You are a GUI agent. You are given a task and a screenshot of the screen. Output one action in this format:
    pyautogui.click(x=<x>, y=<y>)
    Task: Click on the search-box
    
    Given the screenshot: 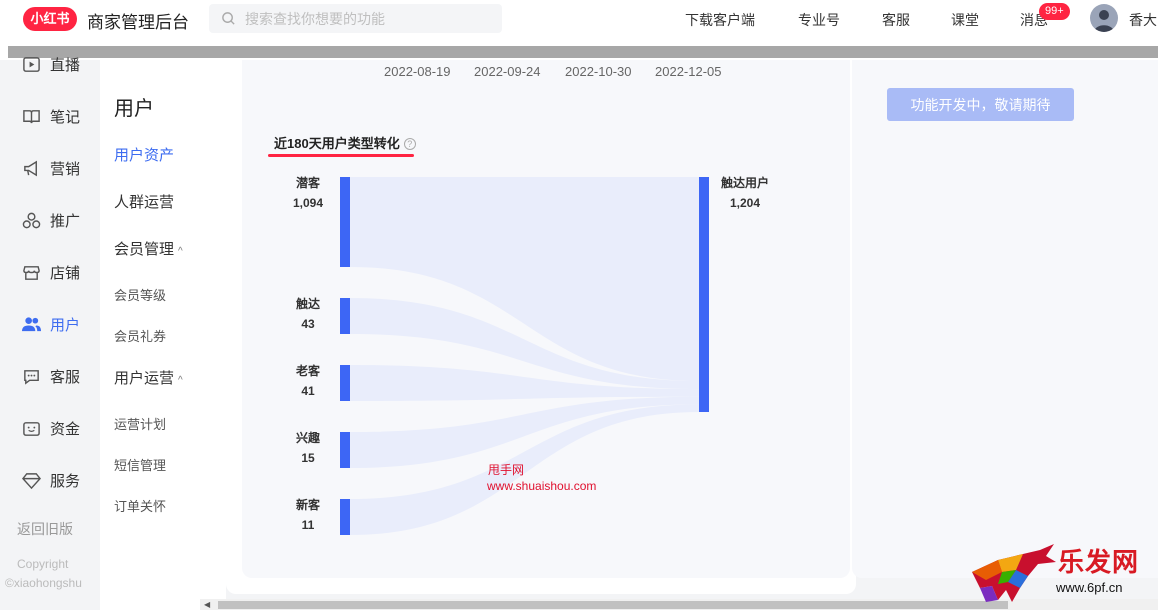 What is the action you would take?
    pyautogui.click(x=355, y=18)
    